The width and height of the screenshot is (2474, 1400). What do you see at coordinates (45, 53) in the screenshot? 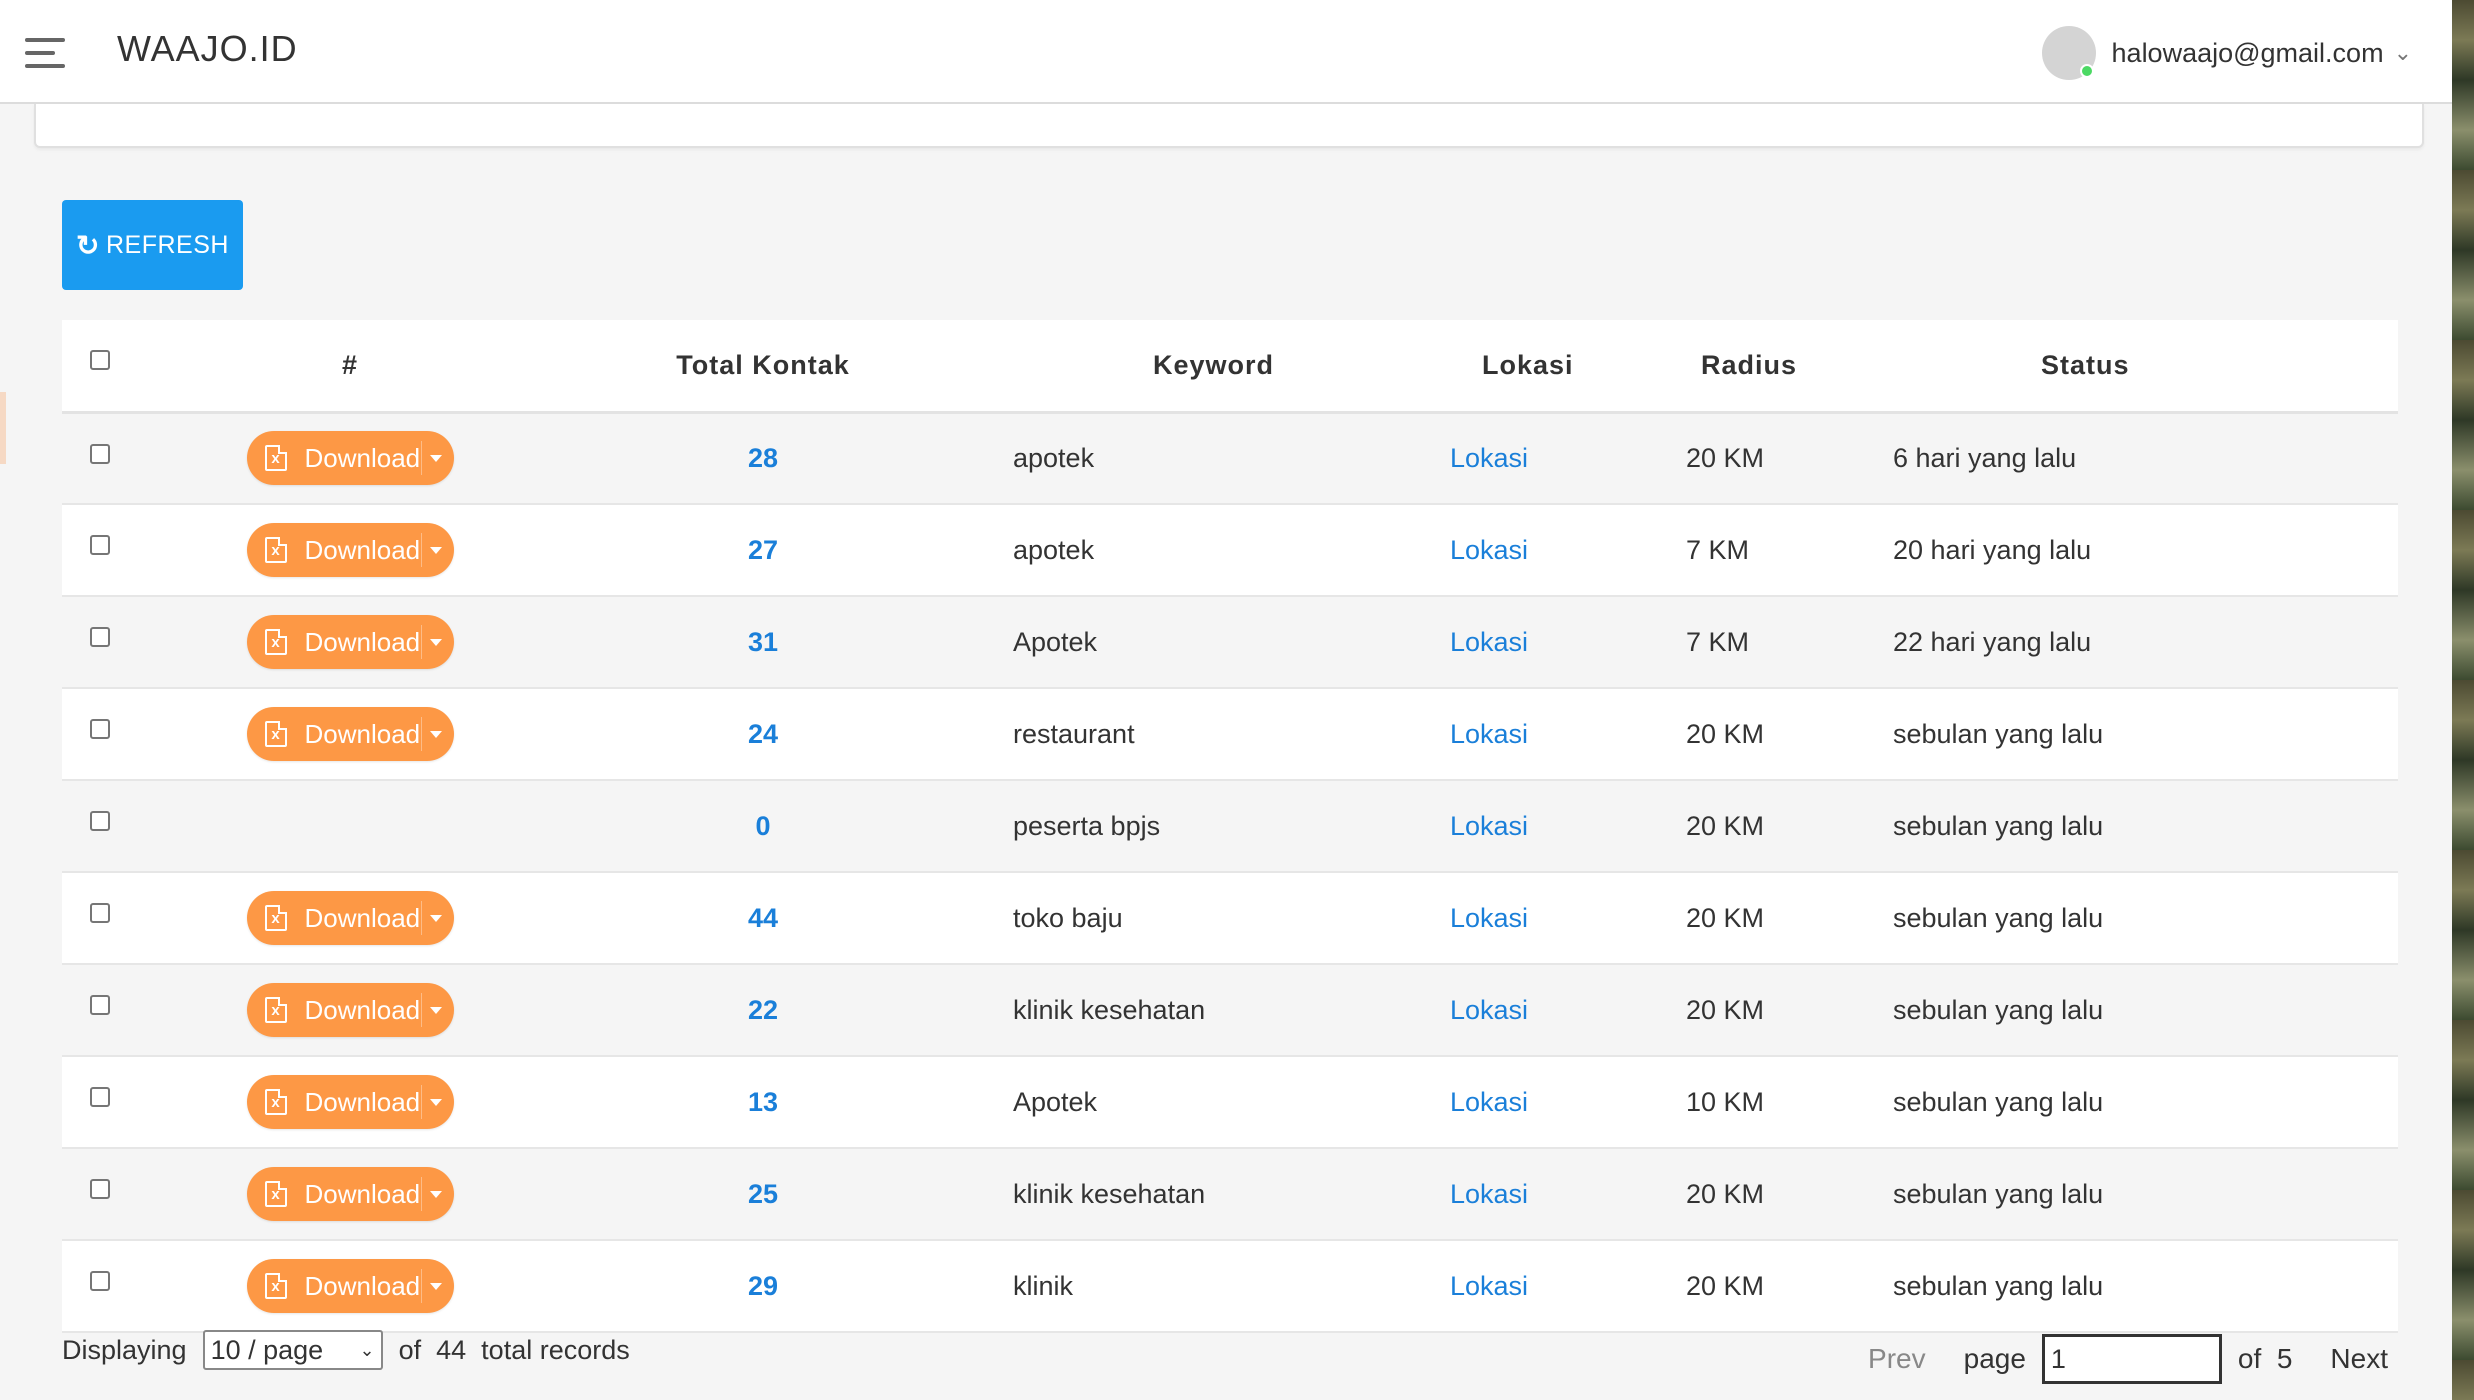
I see `hamburger-menu-icon` at bounding box center [45, 53].